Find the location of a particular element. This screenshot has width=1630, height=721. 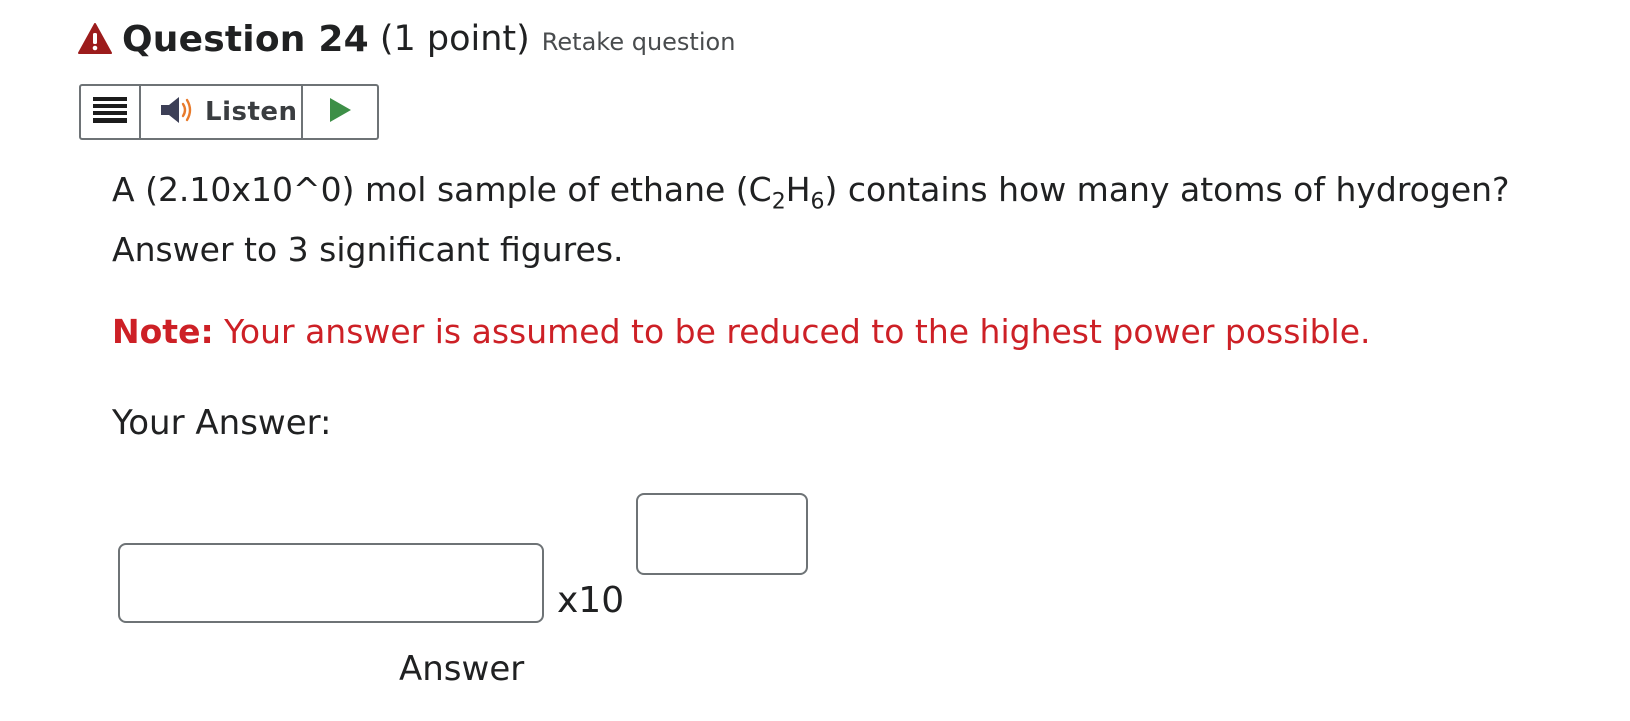

listen-button: Listen is located at coordinates (222, 112).